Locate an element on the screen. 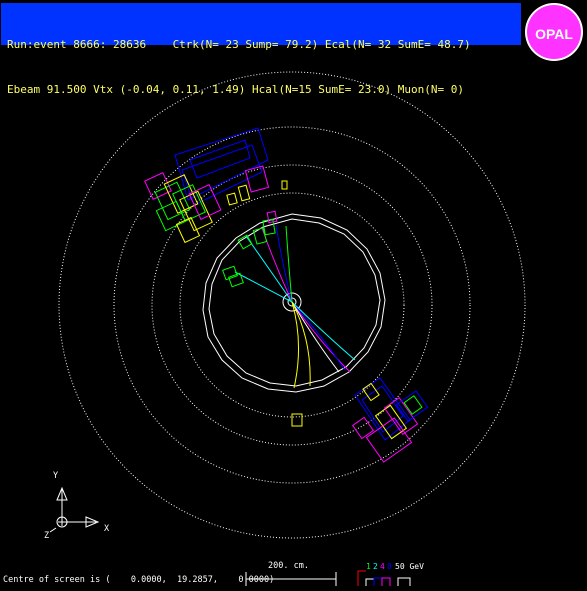 The width and height of the screenshot is (587, 591). opal-logo: OPAL is located at coordinates (554, 32).